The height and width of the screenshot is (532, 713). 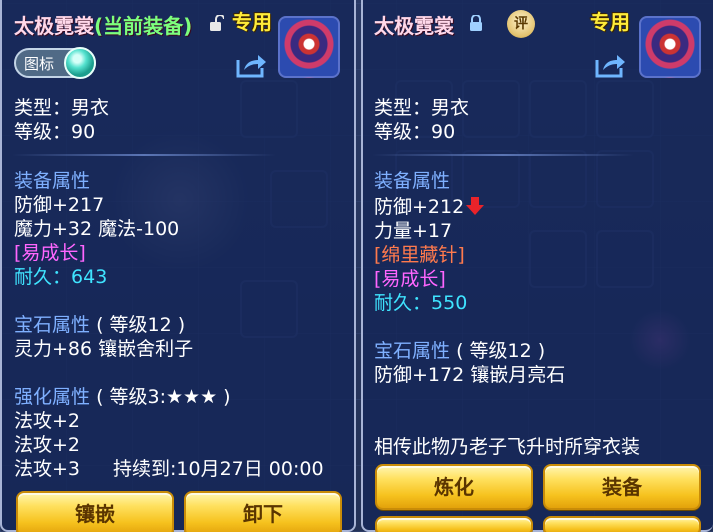 I want to click on attr-line: 魔力+32 魔法-100, so click(x=97, y=229).